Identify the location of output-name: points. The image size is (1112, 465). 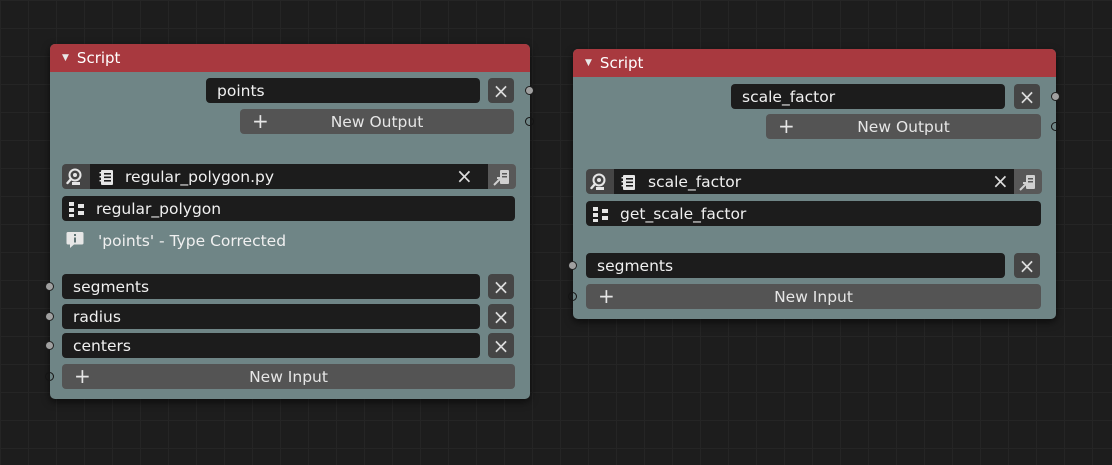
(241, 90).